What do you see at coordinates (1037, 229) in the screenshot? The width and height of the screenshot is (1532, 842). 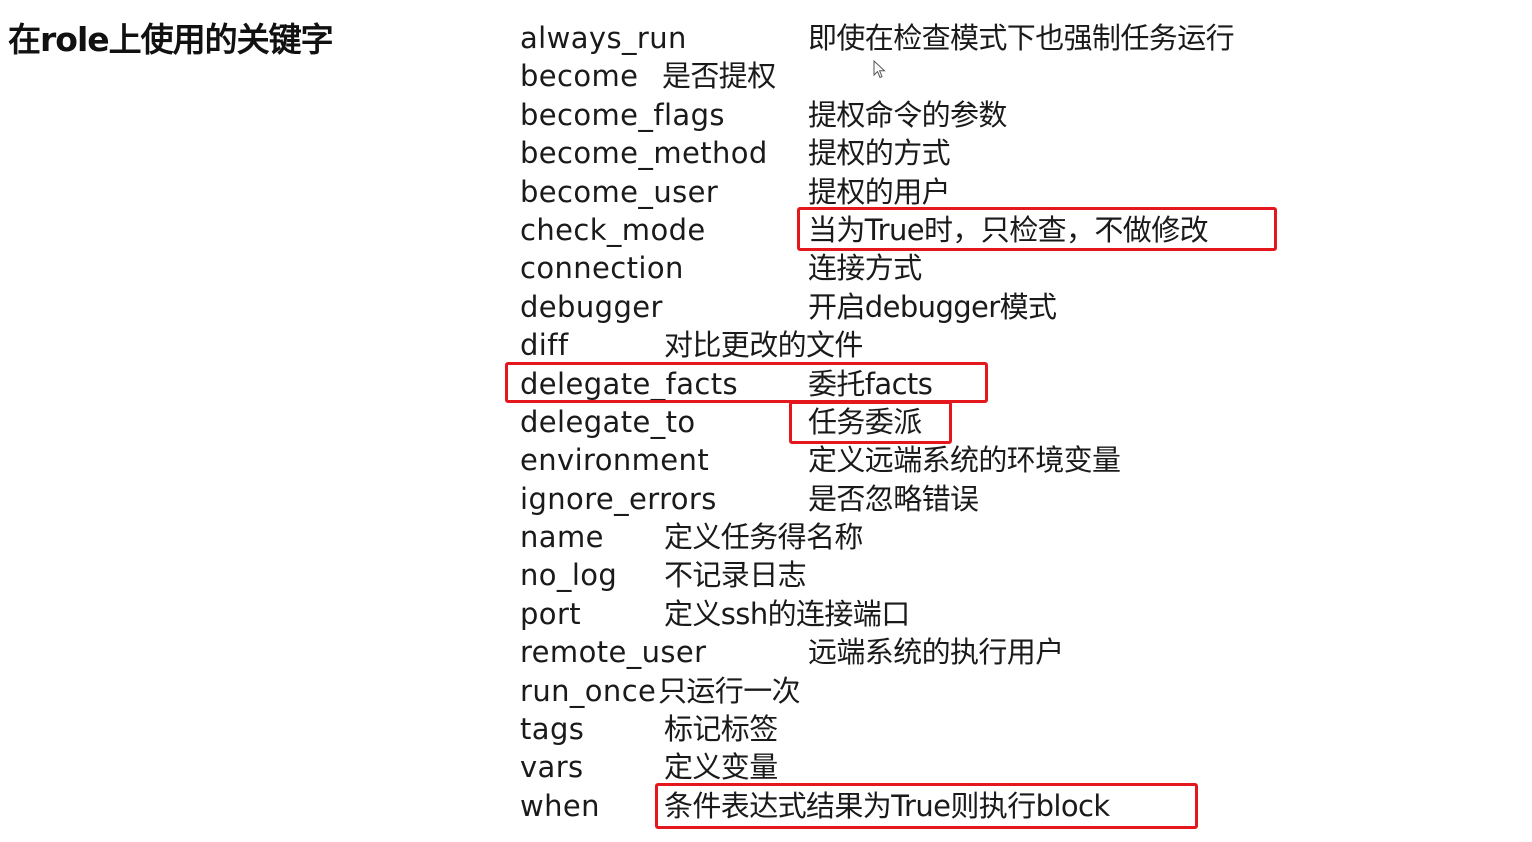 I see `highlight-box-check-mode` at bounding box center [1037, 229].